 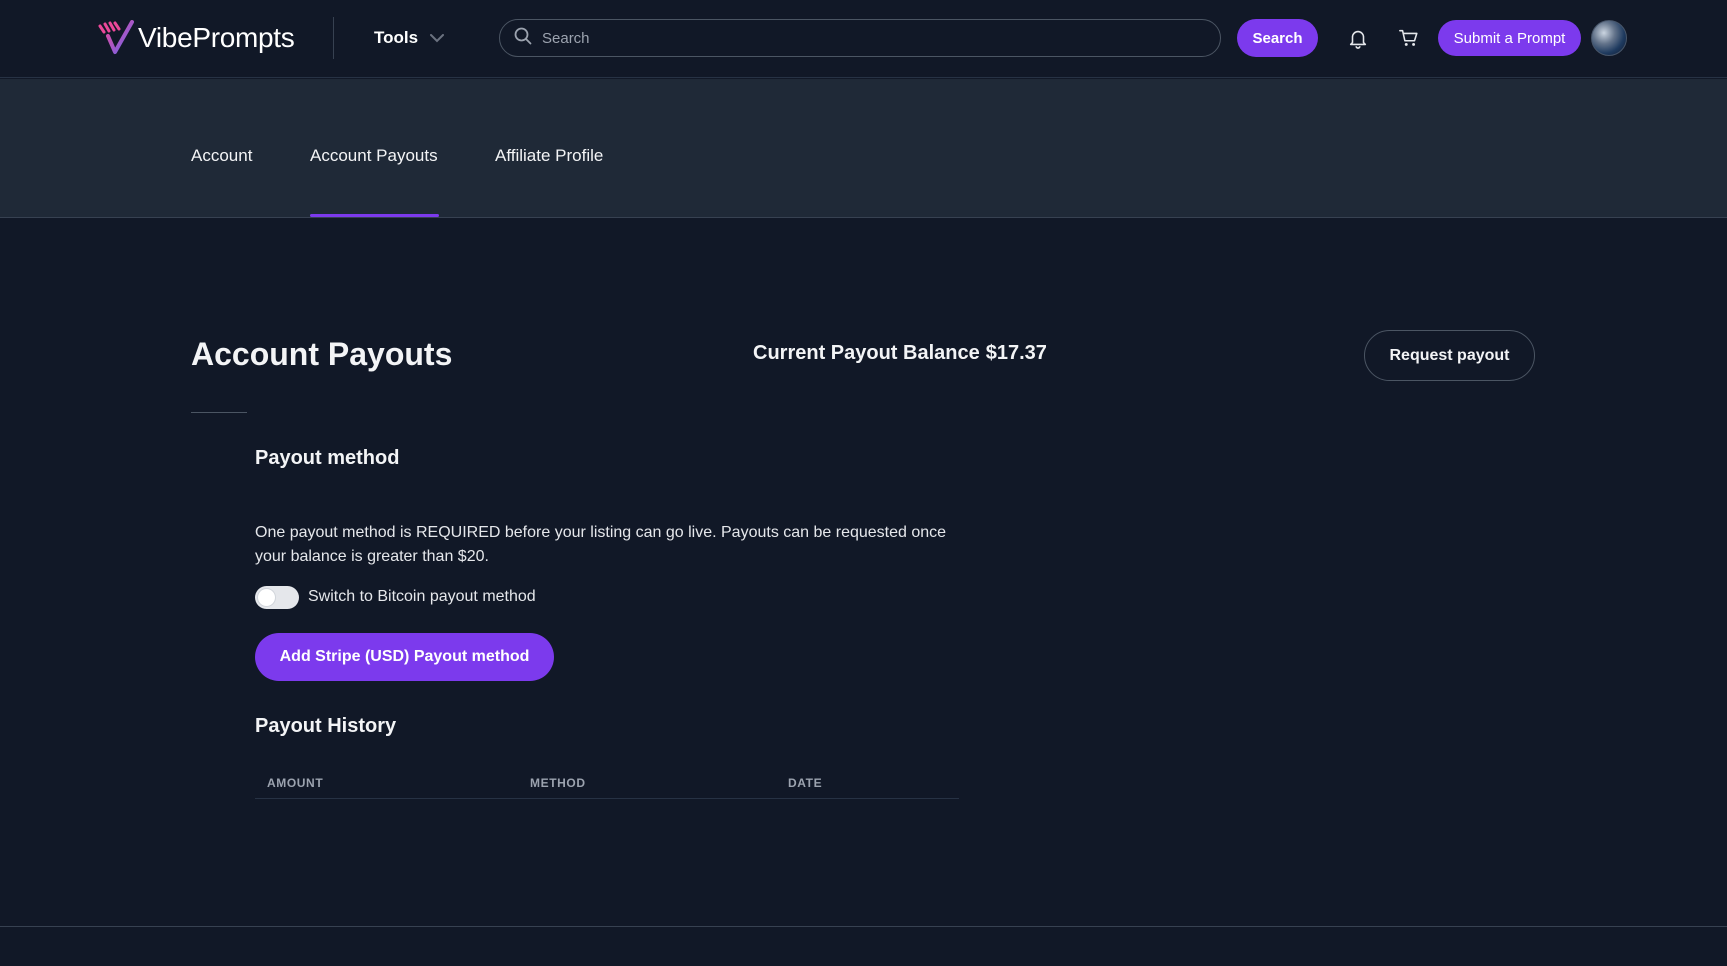 I want to click on column-method: METHOD, so click(x=647, y=783).